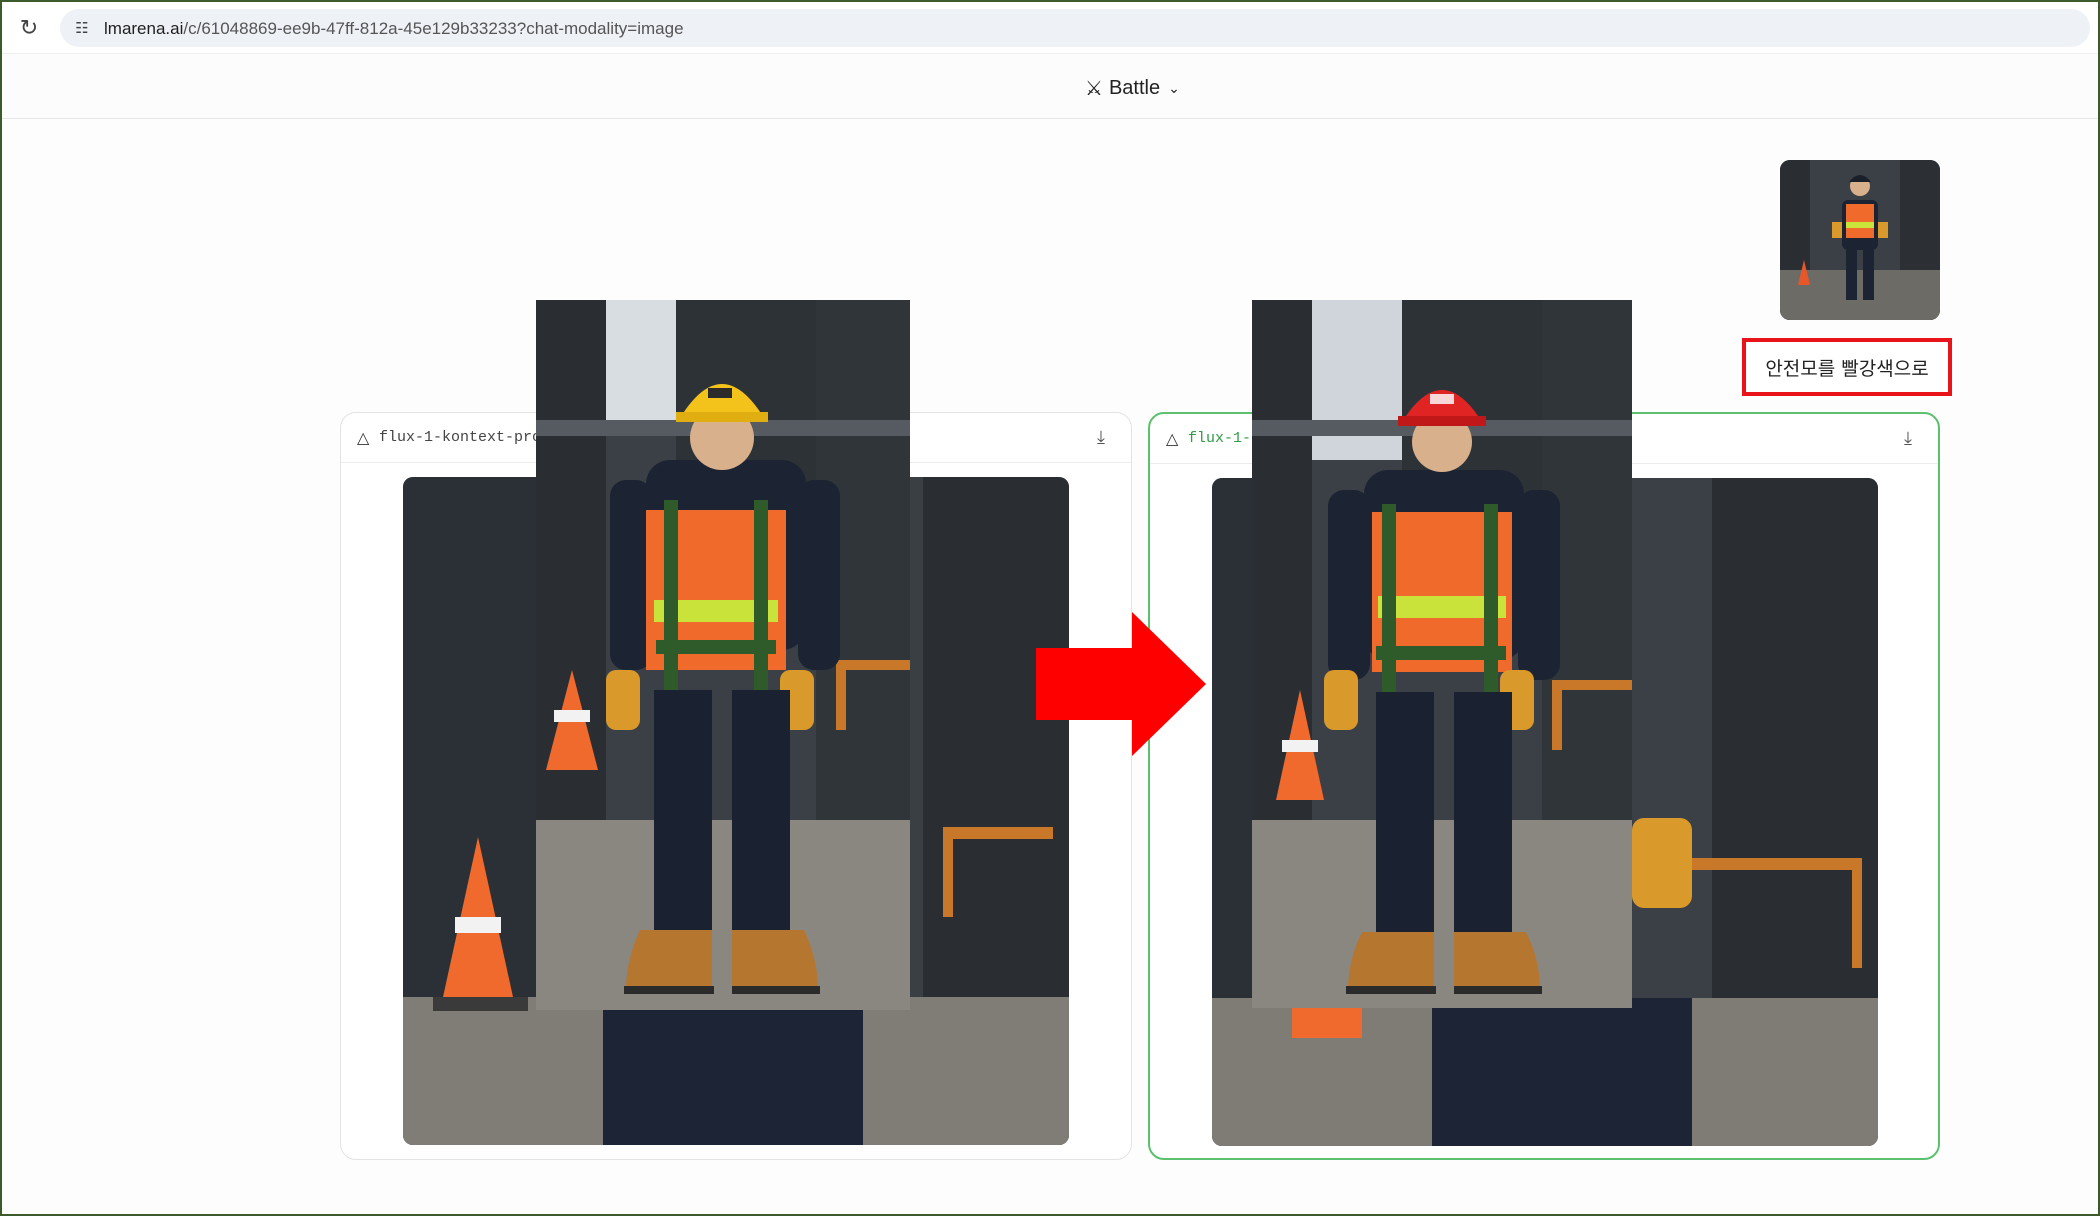 Image resolution: width=2100 pixels, height=1216 pixels. What do you see at coordinates (723, 655) in the screenshot?
I see `overlay-photo-original` at bounding box center [723, 655].